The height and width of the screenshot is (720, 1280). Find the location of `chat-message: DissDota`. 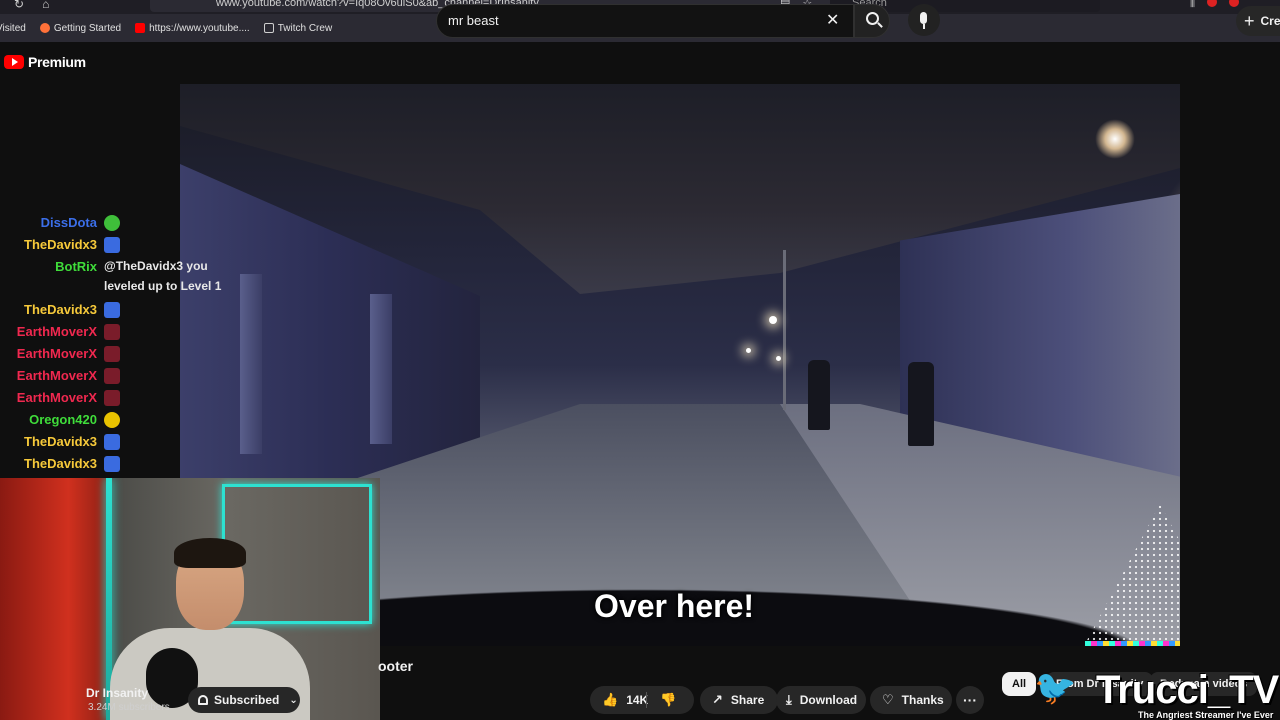

chat-message: DissDota is located at coordinates (60, 223).